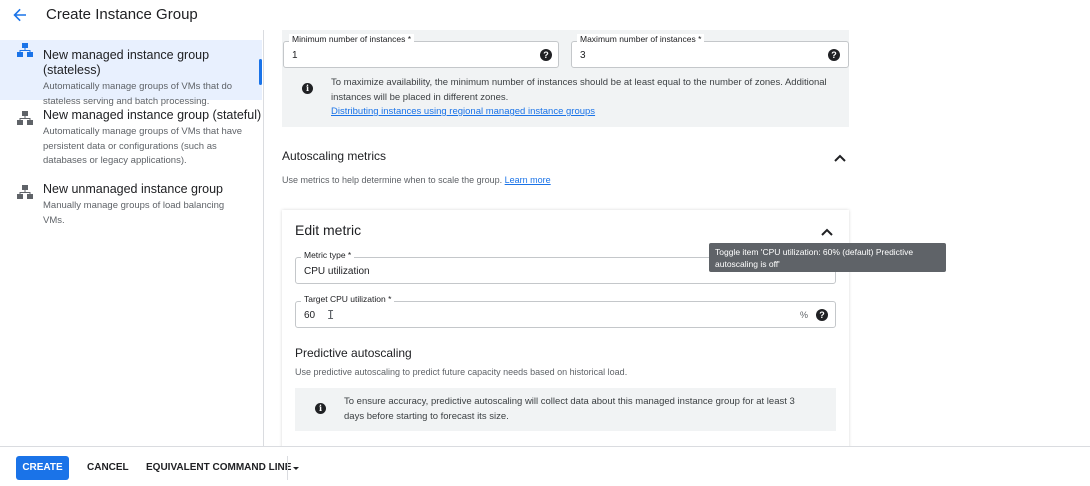 The image size is (1090, 486). Describe the element at coordinates (309, 315) in the screenshot. I see `field-value: 60` at that location.